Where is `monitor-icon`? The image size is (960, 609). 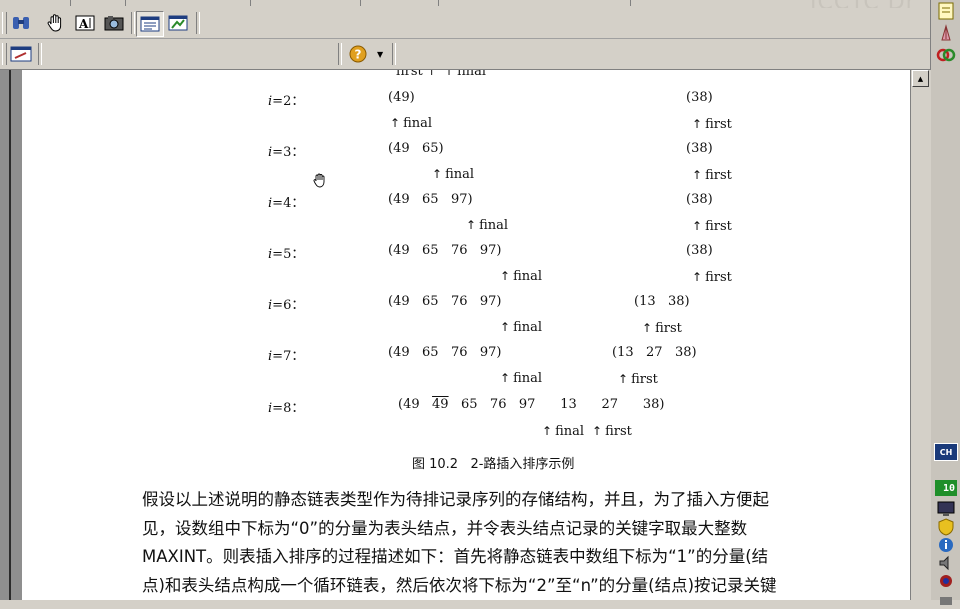
monitor-icon is located at coordinates (946, 509).